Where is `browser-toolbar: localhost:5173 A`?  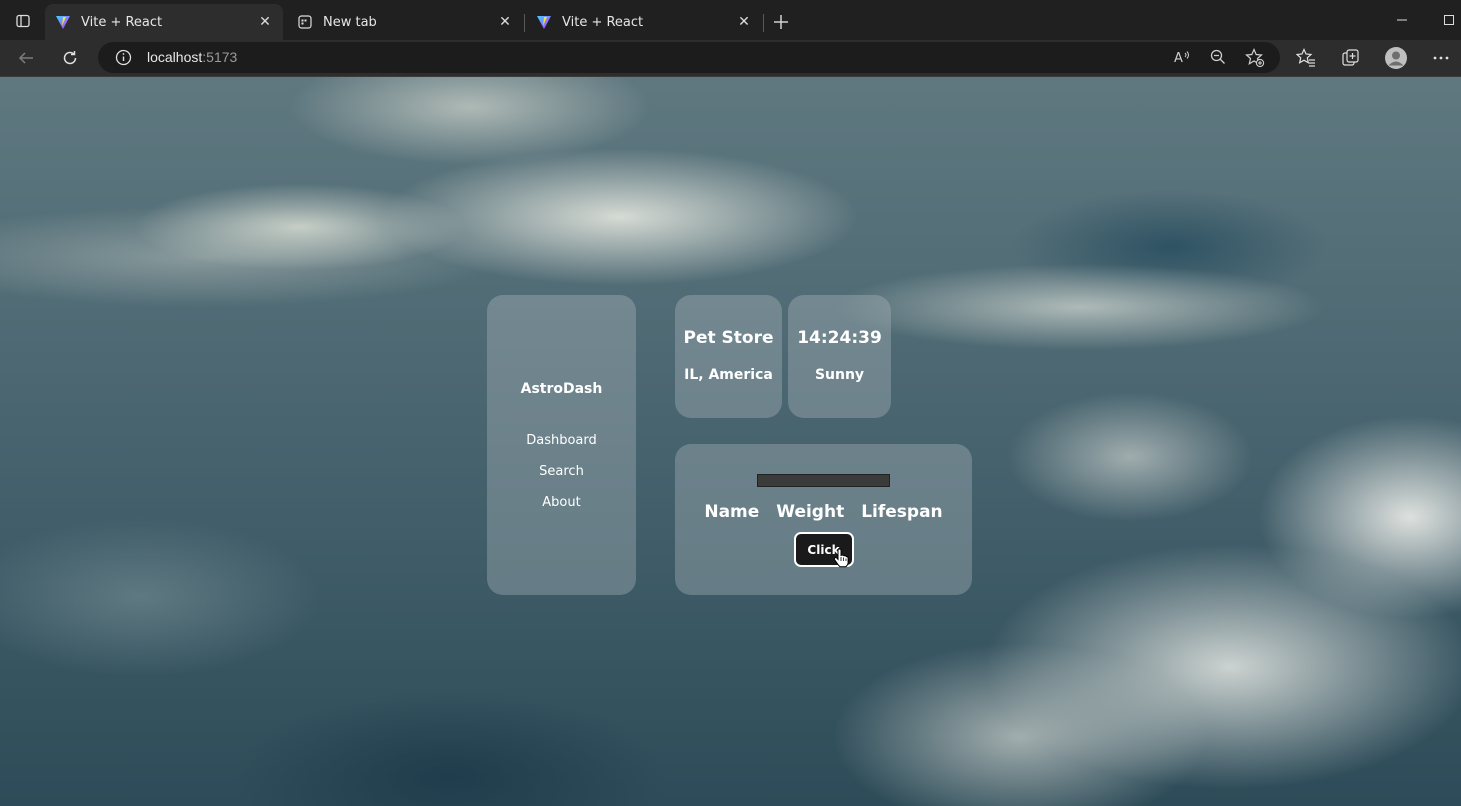 browser-toolbar: localhost:5173 A is located at coordinates (730, 58).